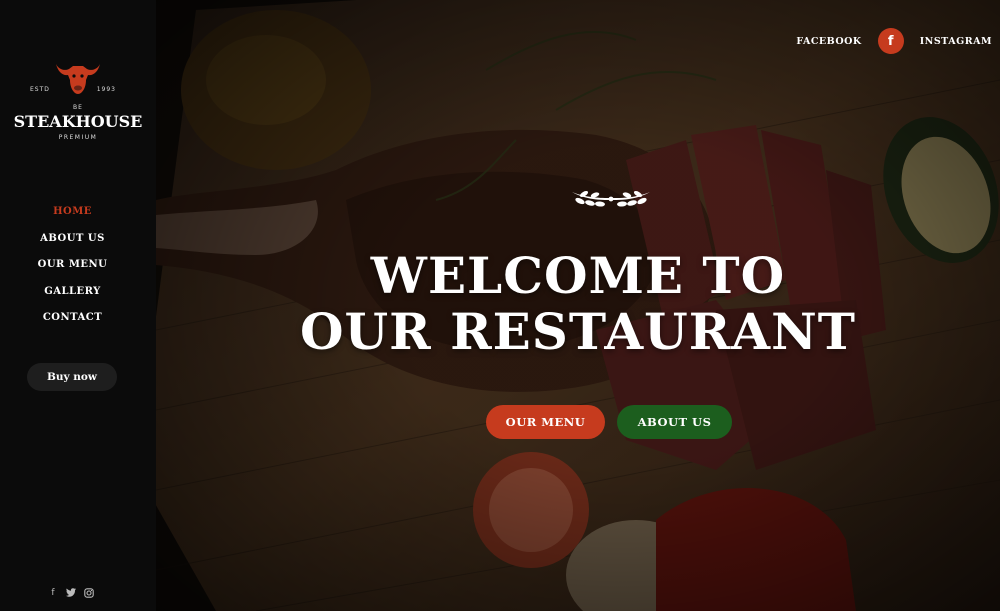 This screenshot has width=1000, height=611. What do you see at coordinates (674, 422) in the screenshot?
I see `about-us-button: ABOUT US` at bounding box center [674, 422].